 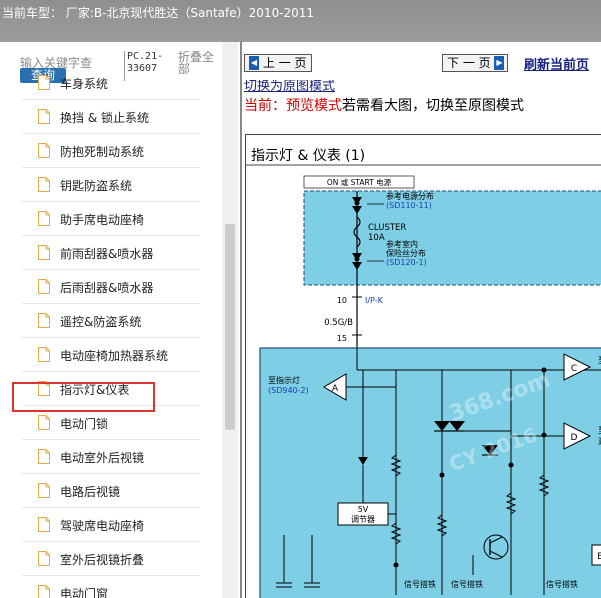 I want to click on ref-power-code: (SD110-11), so click(x=409, y=205).